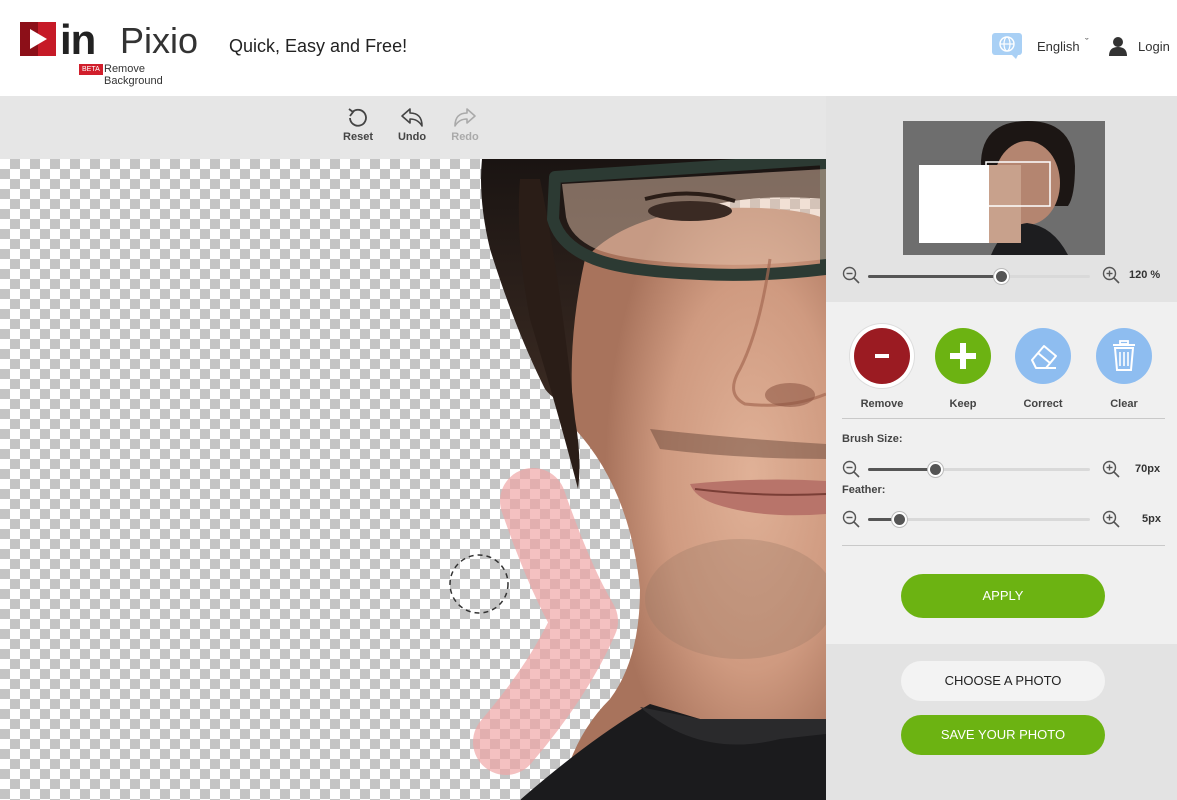  I want to click on remove-icon, so click(882, 356).